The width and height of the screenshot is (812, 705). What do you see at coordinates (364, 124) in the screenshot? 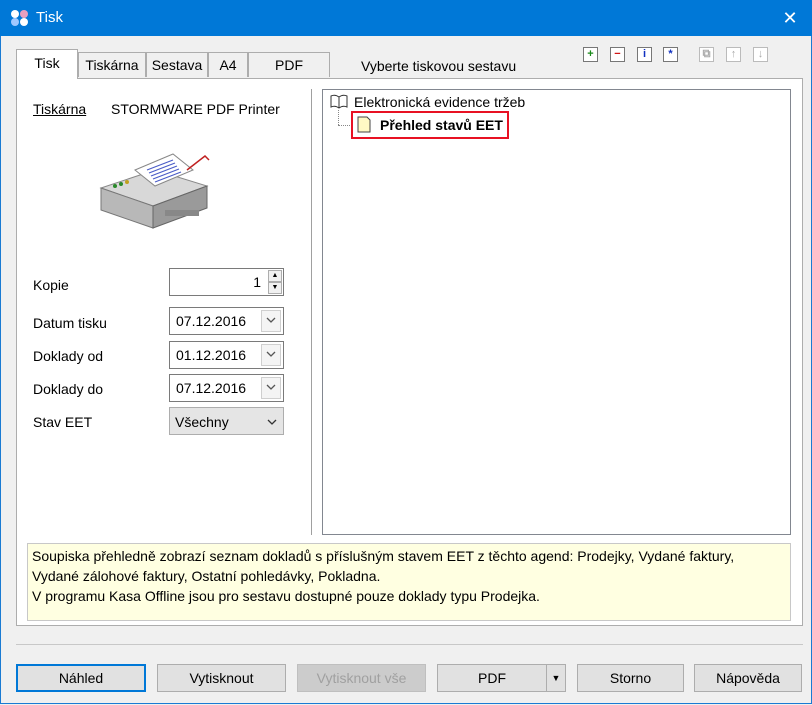
I see `document-icon` at bounding box center [364, 124].